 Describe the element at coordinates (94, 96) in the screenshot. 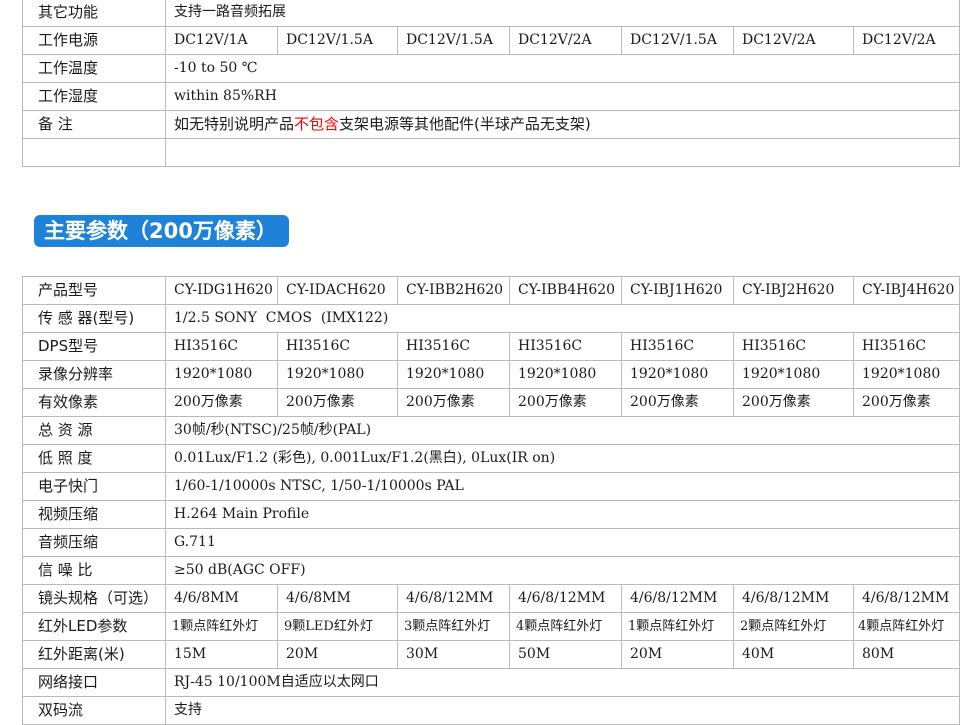

I see `row-label: 工作湿度` at that location.